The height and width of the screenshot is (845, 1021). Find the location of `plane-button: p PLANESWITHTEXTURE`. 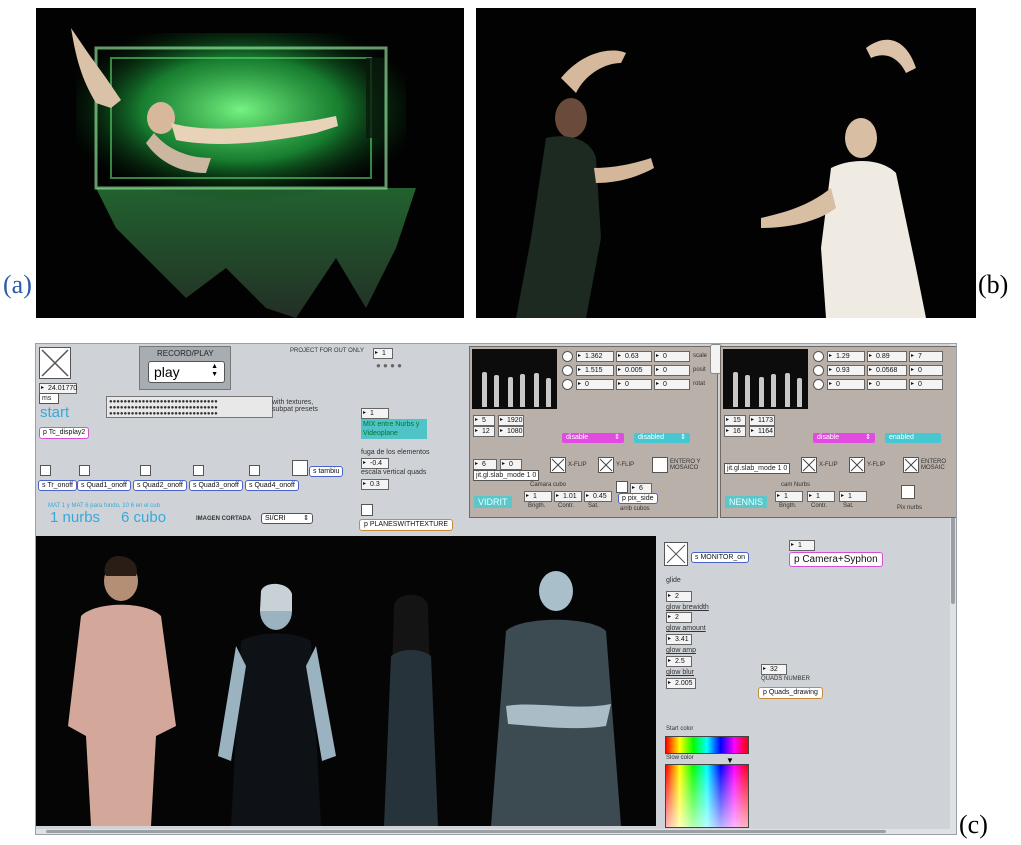

plane-button: p PLANESWITHTEXTURE is located at coordinates (406, 525).